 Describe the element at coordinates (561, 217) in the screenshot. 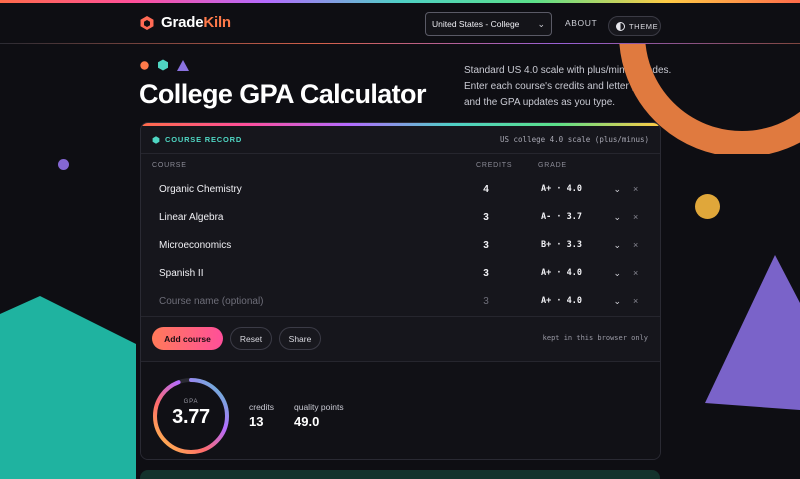

I see `grade-value: A- · 3.7` at that location.